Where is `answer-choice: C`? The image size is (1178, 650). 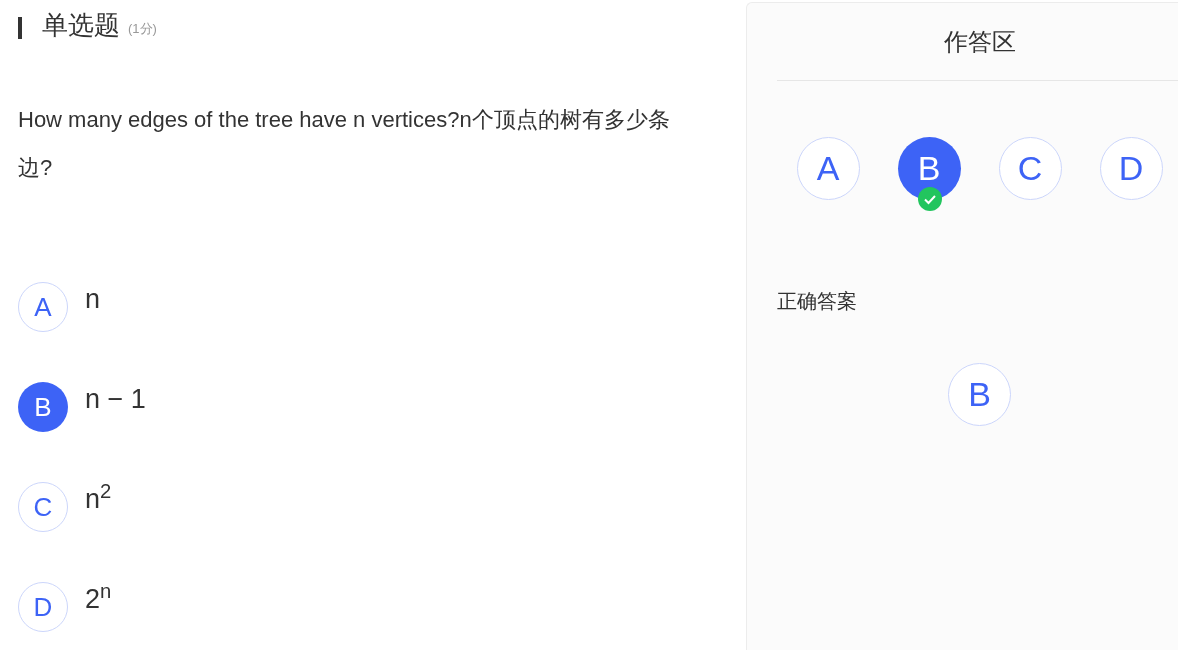 answer-choice: C is located at coordinates (1030, 168).